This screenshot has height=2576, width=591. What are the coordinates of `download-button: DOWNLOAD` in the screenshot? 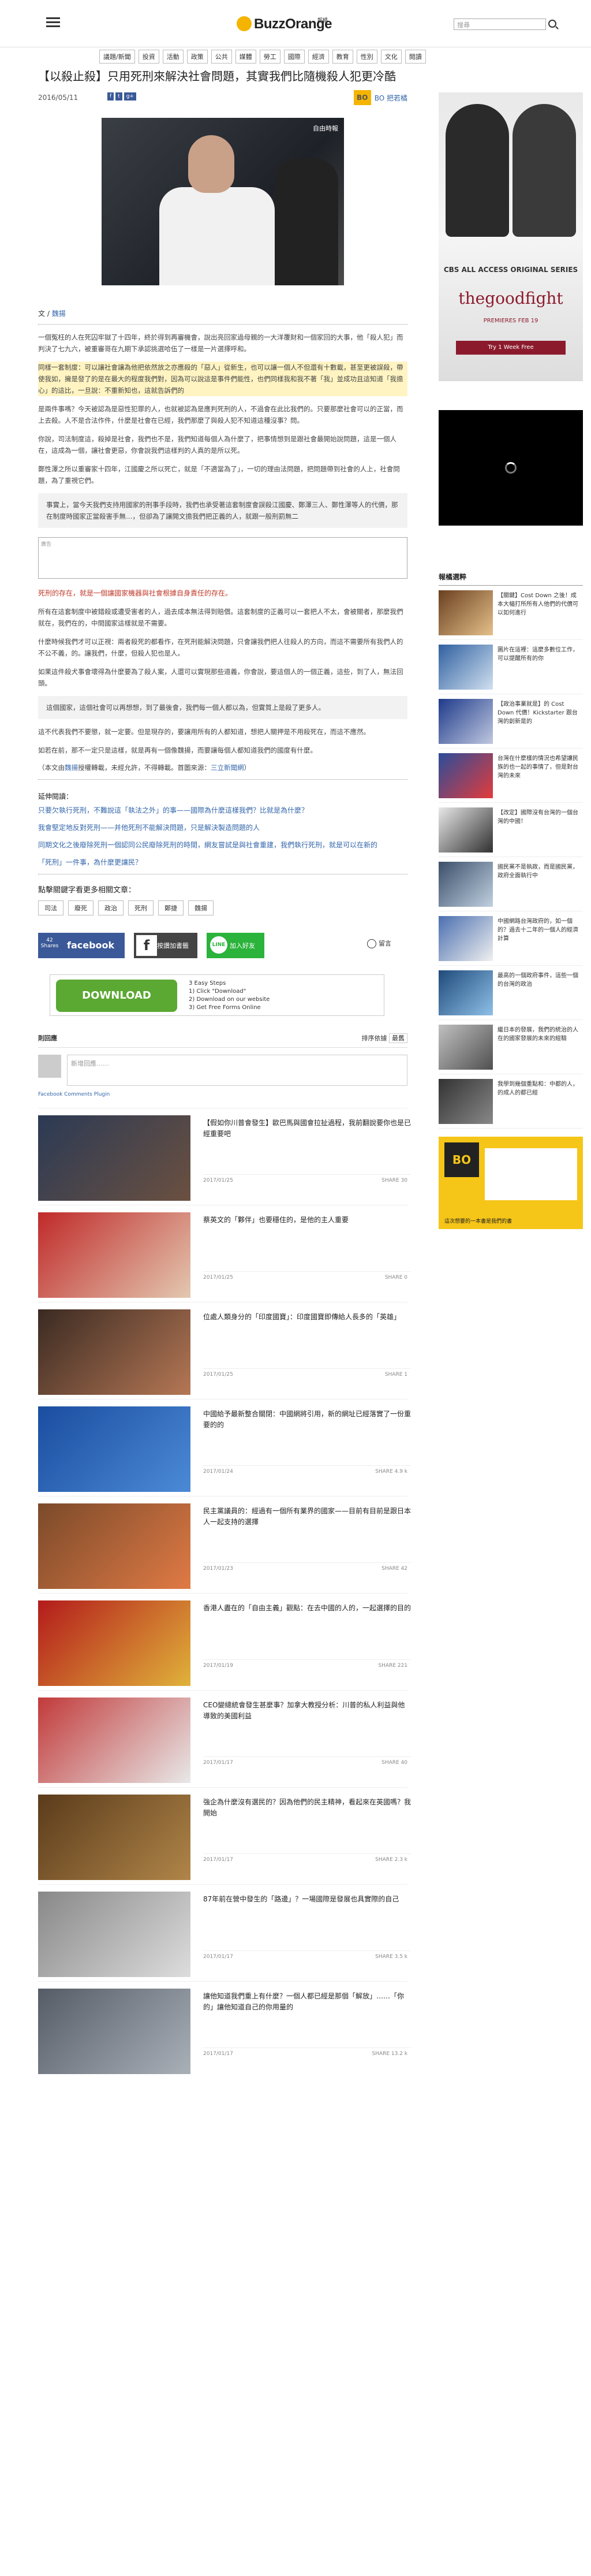 It's located at (116, 996).